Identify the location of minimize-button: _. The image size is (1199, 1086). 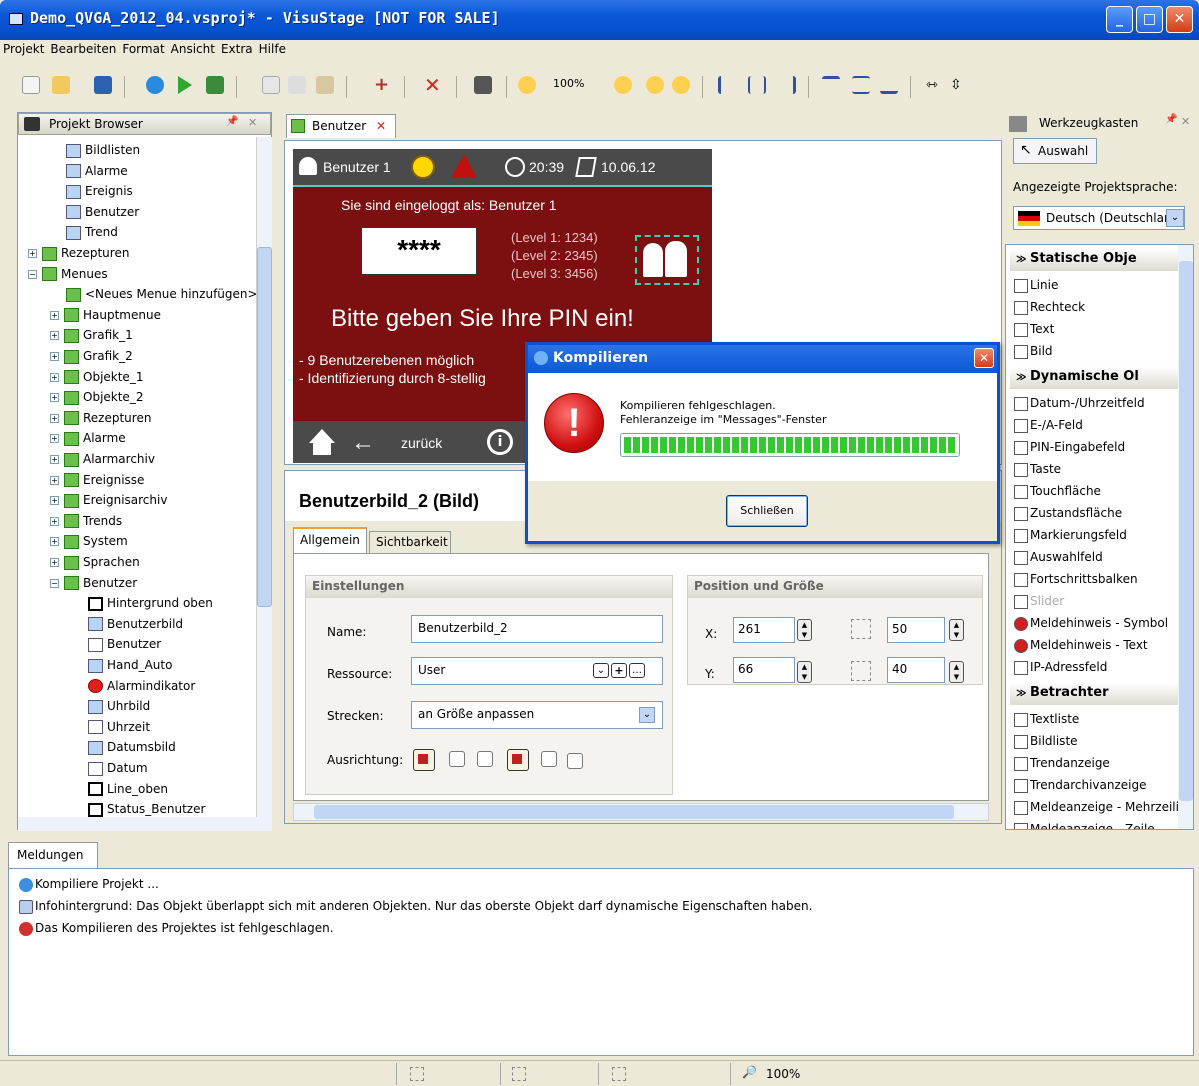
(1119, 19).